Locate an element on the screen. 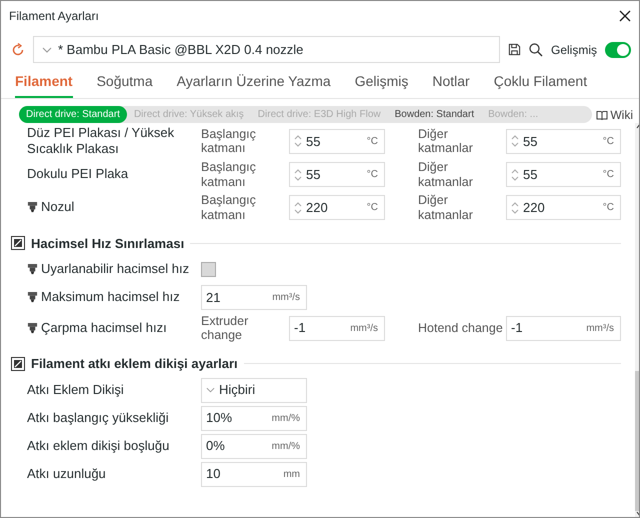  number-field: 10% mm/% is located at coordinates (254, 418).